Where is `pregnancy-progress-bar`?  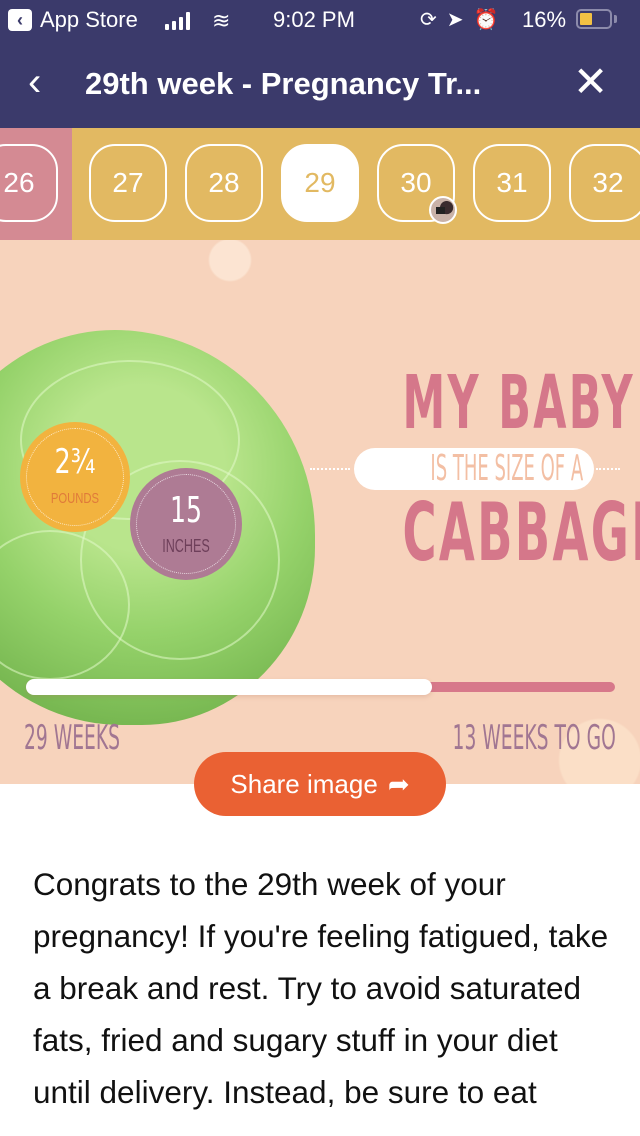 pregnancy-progress-bar is located at coordinates (320, 687).